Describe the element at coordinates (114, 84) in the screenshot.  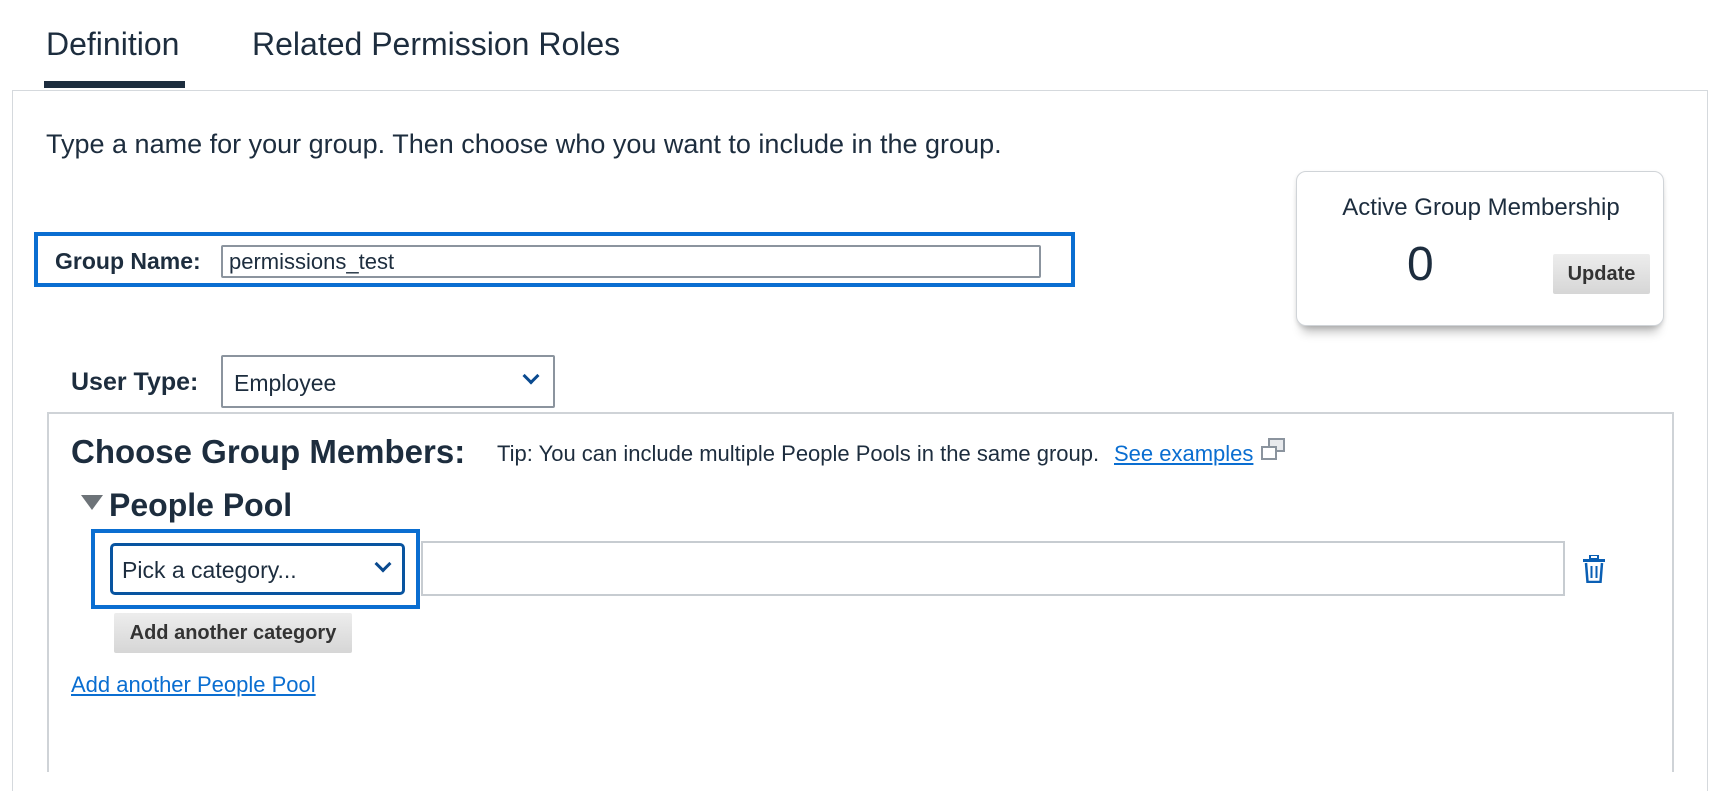
I see `active-tab-indicator` at that location.